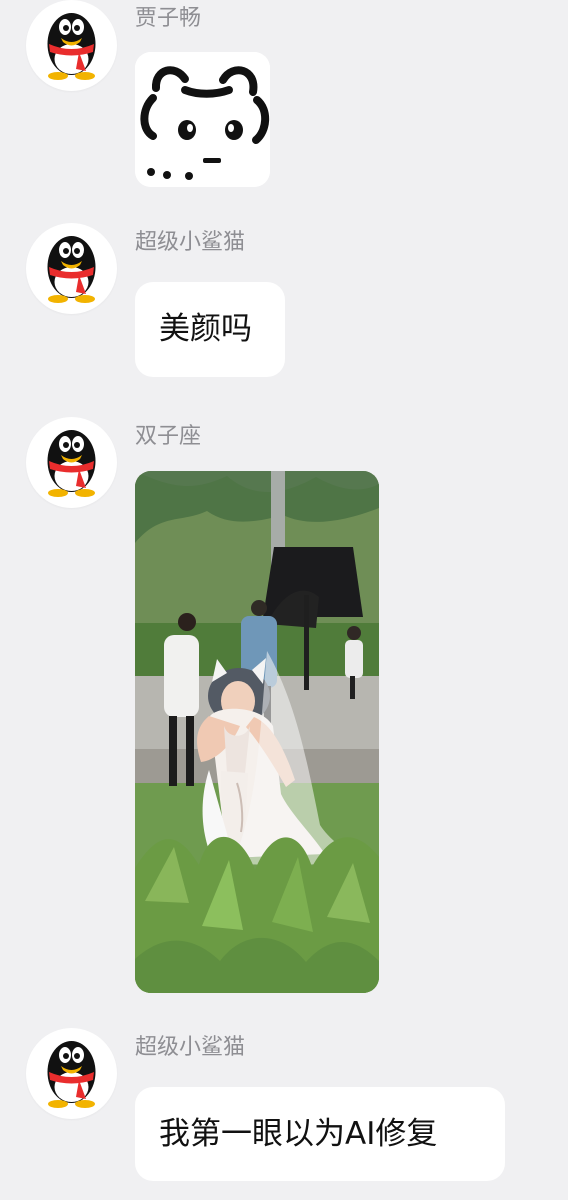  I want to click on message-sticker, so click(202, 119).